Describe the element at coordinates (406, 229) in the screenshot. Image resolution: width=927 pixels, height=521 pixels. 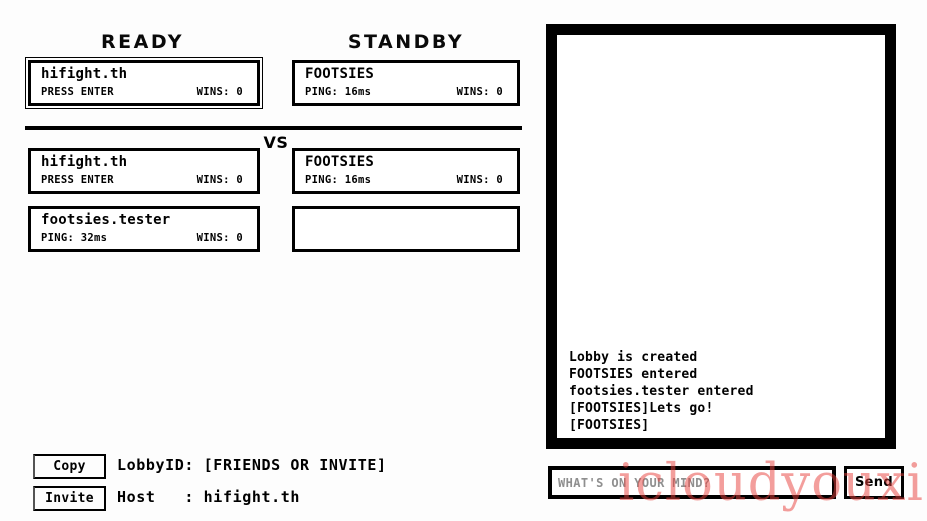
I see `player-slot-standby-2-empty` at that location.